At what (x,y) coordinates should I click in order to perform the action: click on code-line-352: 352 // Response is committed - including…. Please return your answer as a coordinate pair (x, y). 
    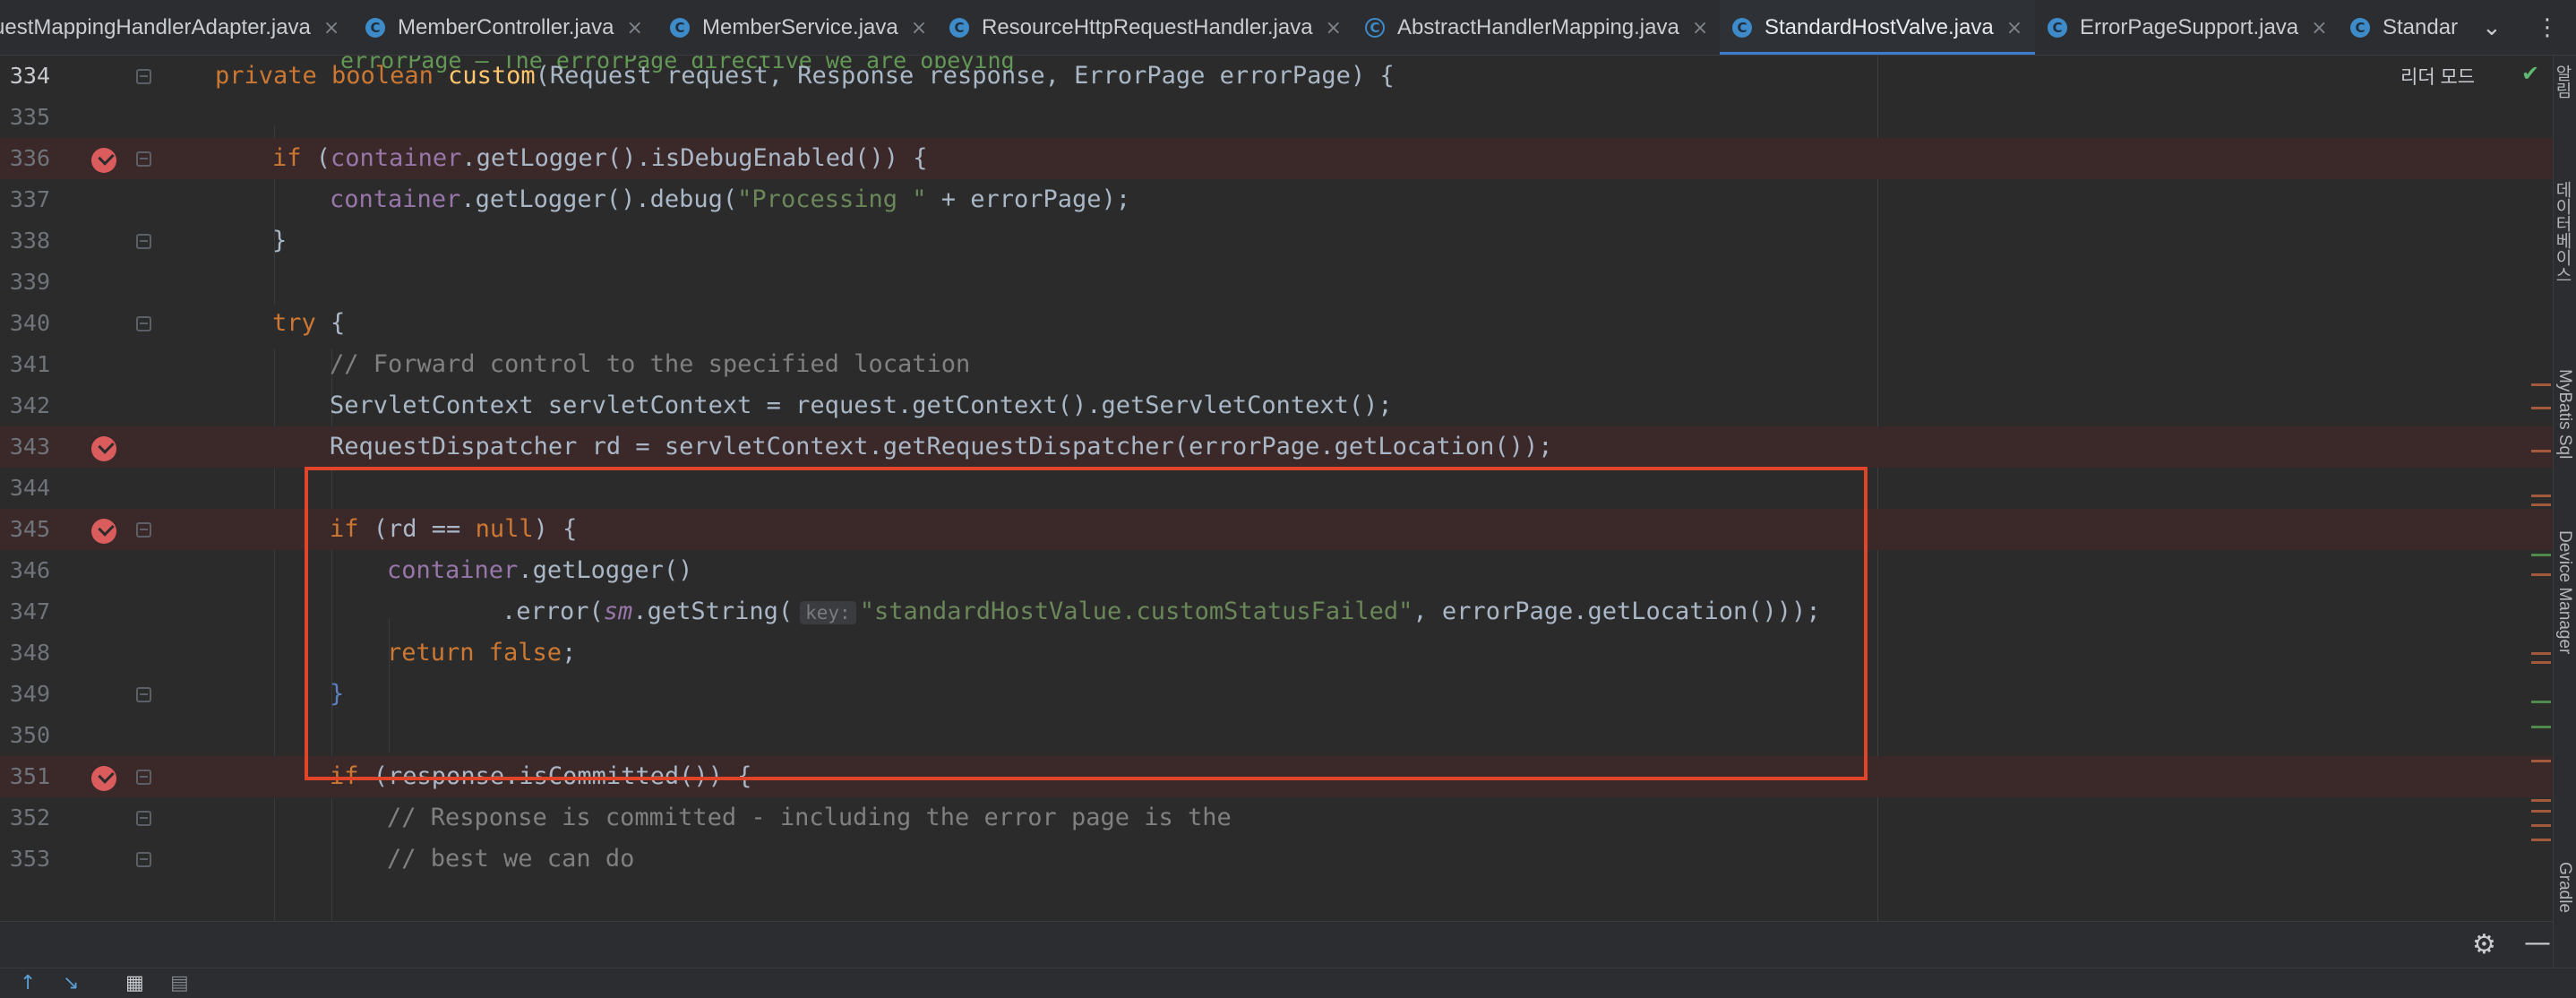
    Looking at the image, I should click on (1276, 818).